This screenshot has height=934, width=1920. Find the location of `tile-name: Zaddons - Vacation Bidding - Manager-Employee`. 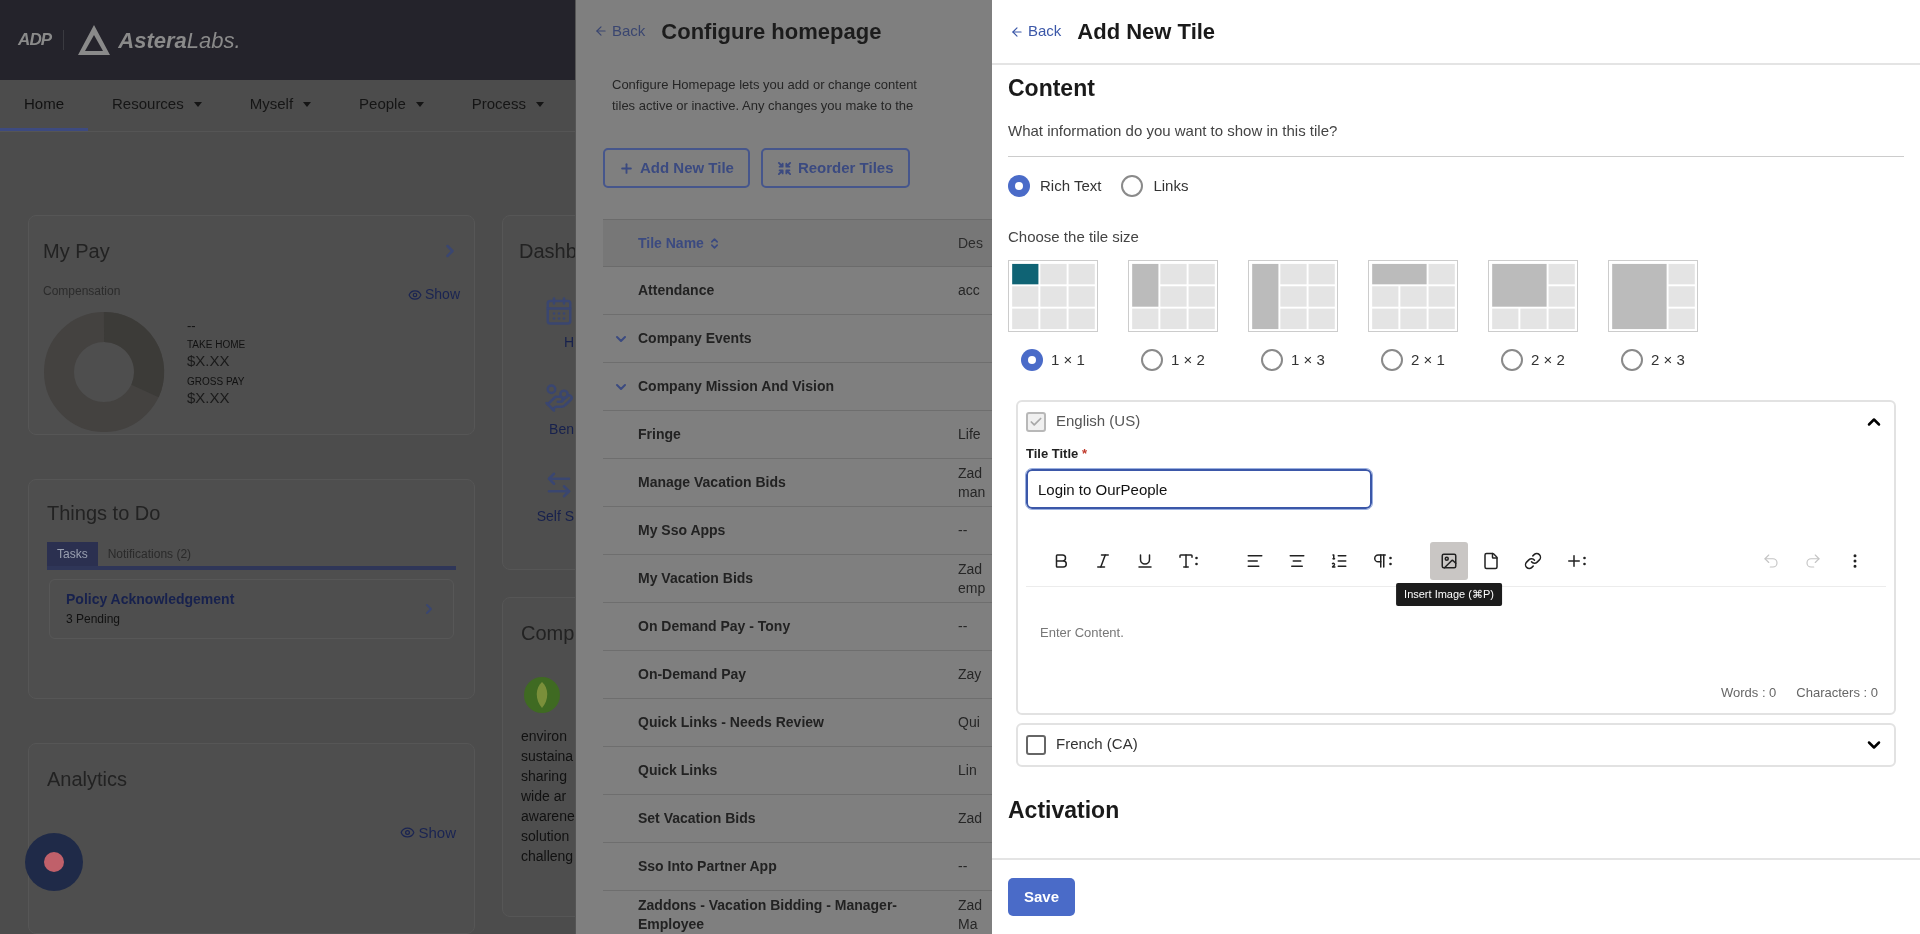

tile-name: Zaddons - Vacation Bidding - Manager-Employee is located at coordinates (768, 914).